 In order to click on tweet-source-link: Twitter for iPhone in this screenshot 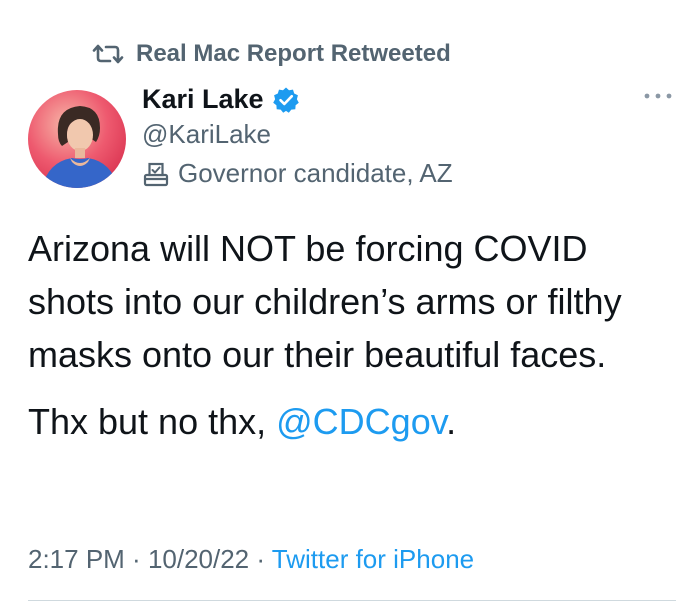, I will do `click(373, 559)`.